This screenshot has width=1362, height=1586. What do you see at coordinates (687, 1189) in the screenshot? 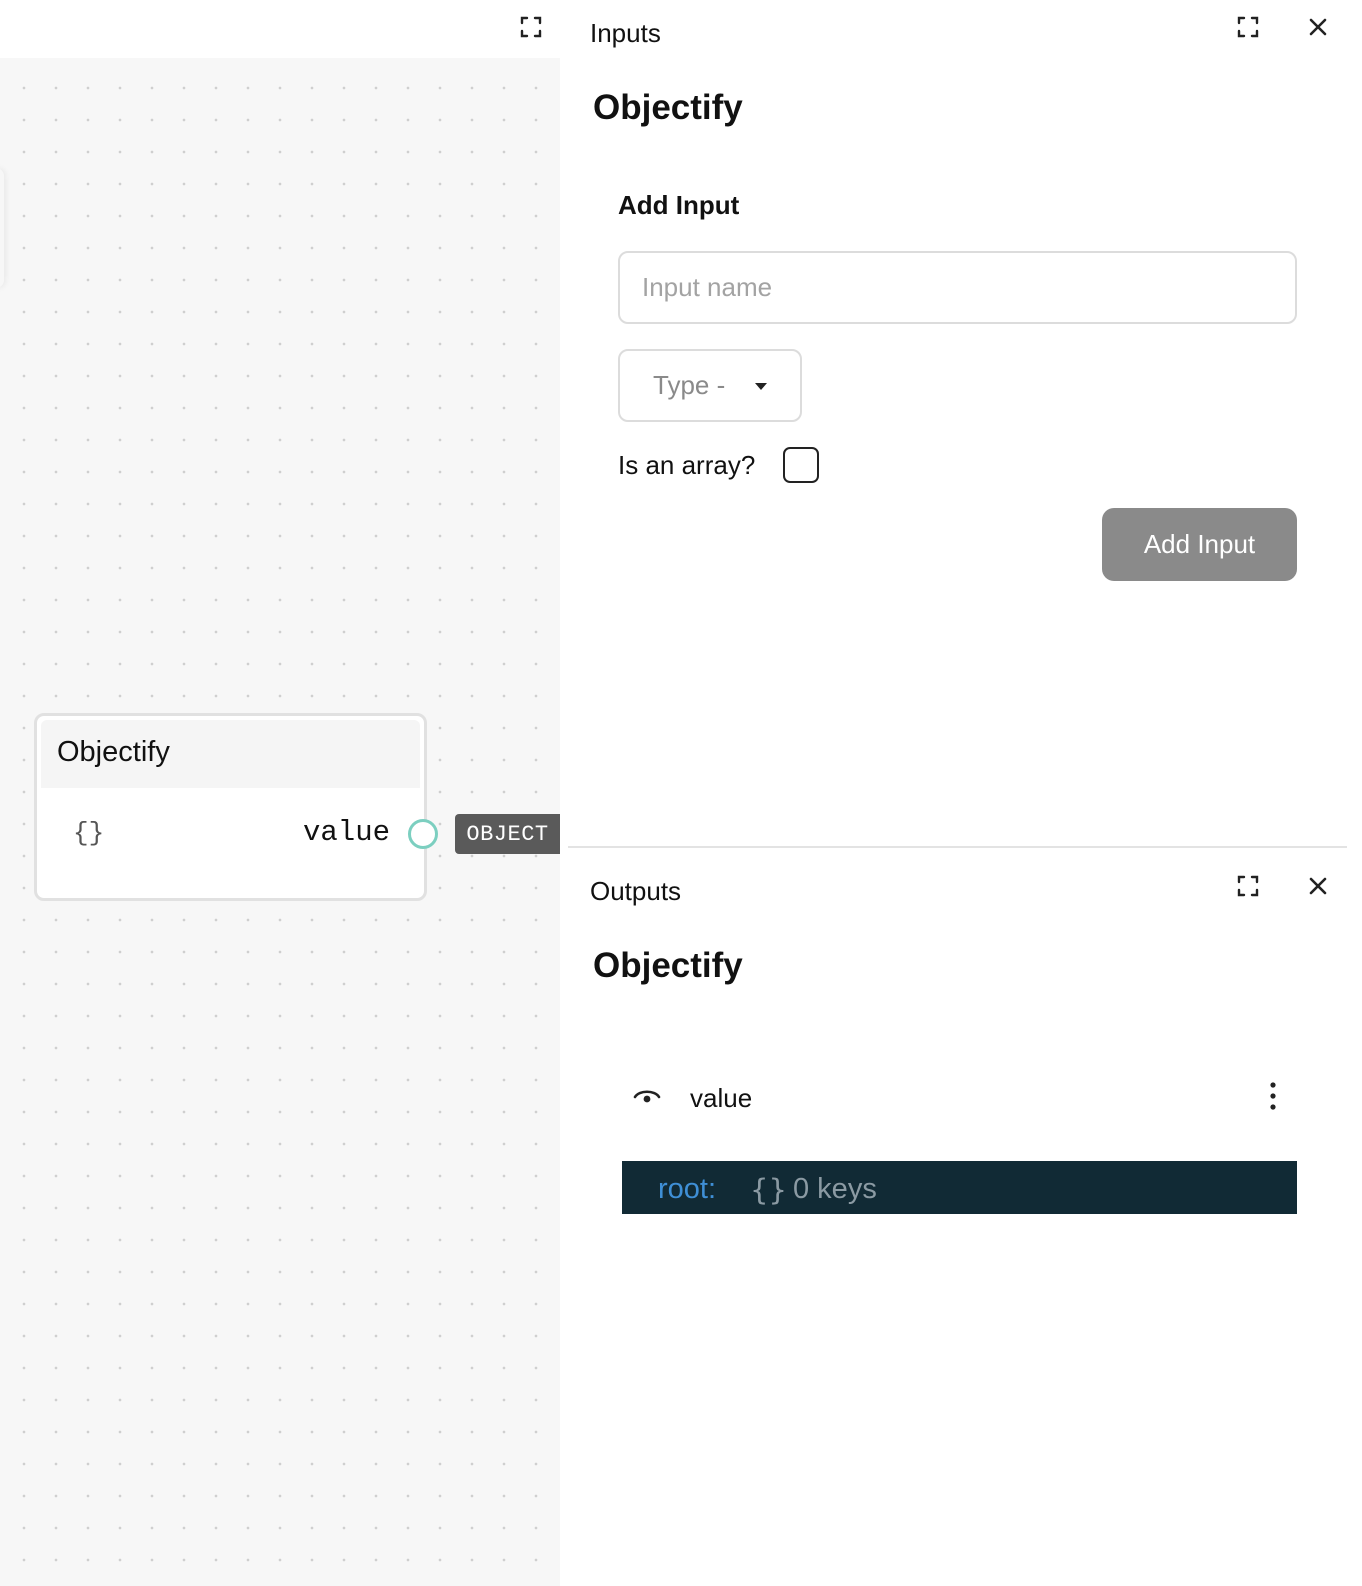
I see `json-root-key: root:` at bounding box center [687, 1189].